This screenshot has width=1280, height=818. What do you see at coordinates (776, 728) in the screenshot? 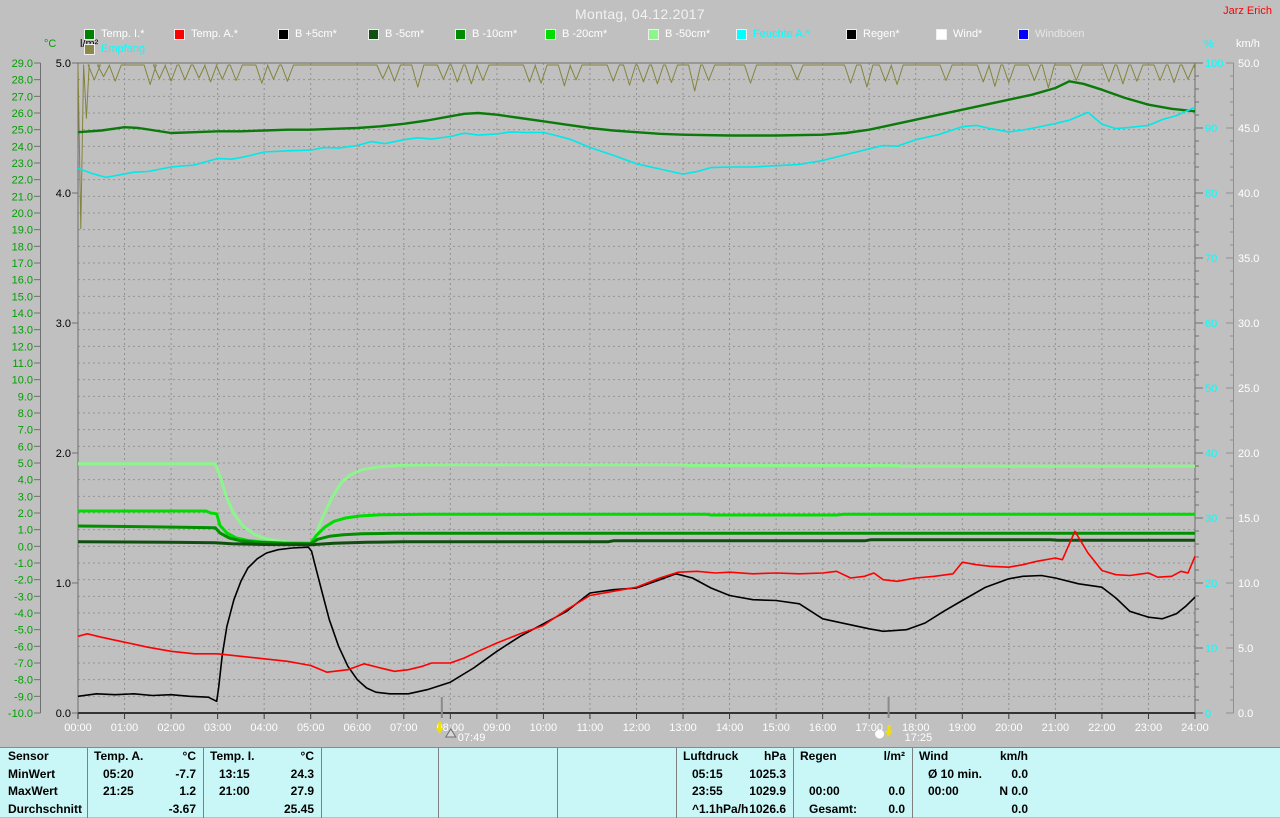
I see `svg-text: 15:00` at bounding box center [776, 728].